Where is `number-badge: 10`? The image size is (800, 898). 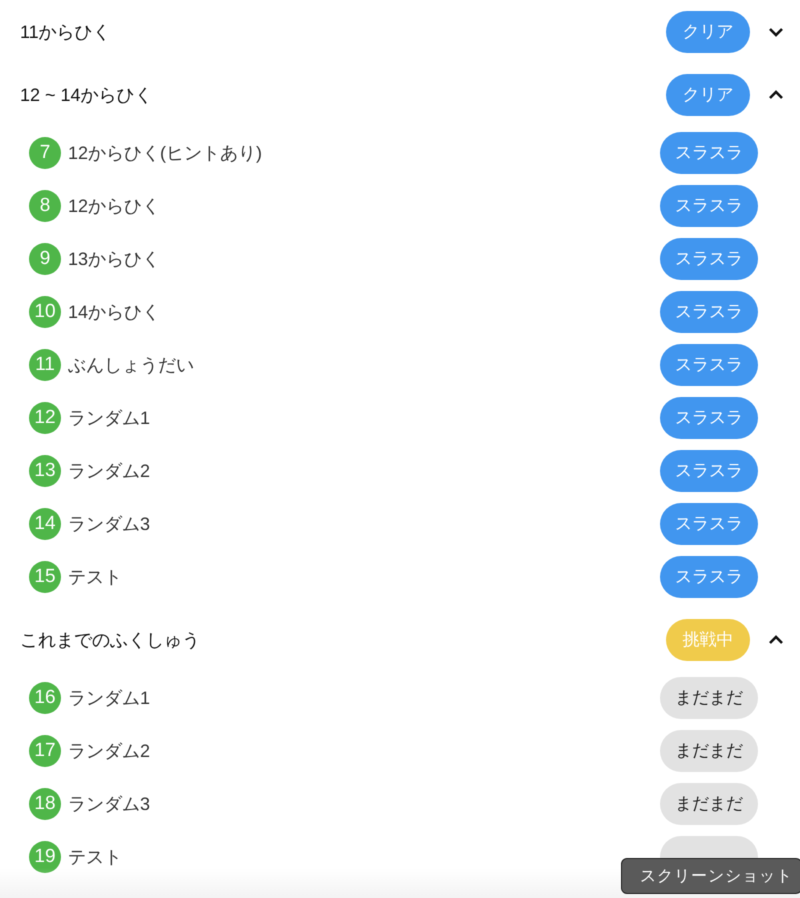
number-badge: 10 is located at coordinates (45, 312).